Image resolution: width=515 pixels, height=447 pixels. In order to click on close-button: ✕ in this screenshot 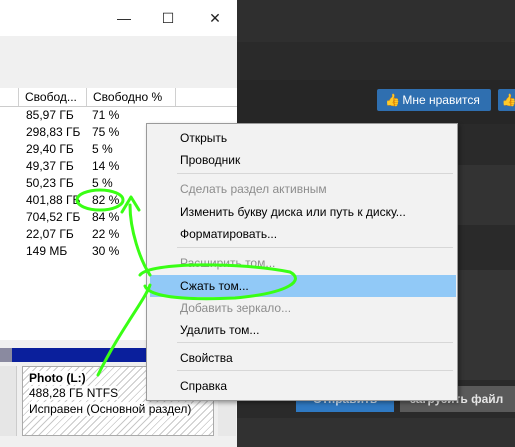, I will do `click(215, 18)`.